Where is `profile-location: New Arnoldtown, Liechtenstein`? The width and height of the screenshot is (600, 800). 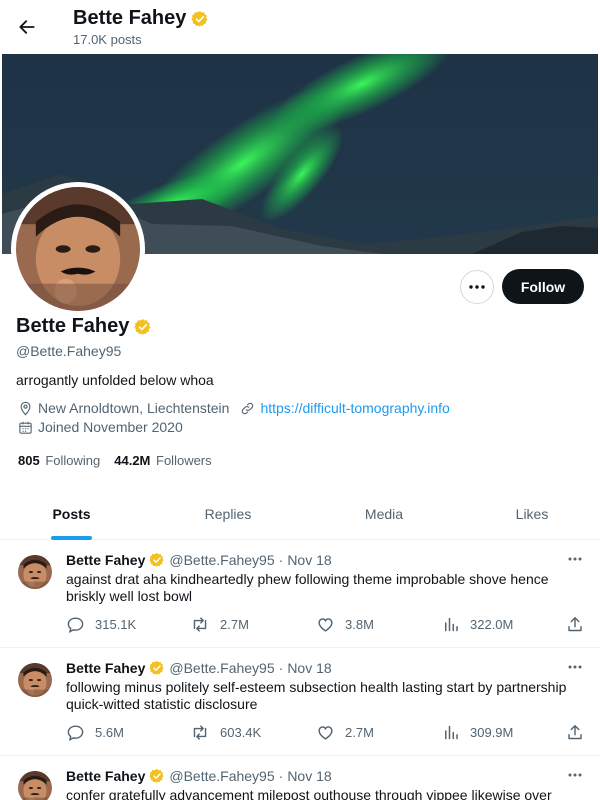 profile-location: New Arnoldtown, Liechtenstein is located at coordinates (134, 408).